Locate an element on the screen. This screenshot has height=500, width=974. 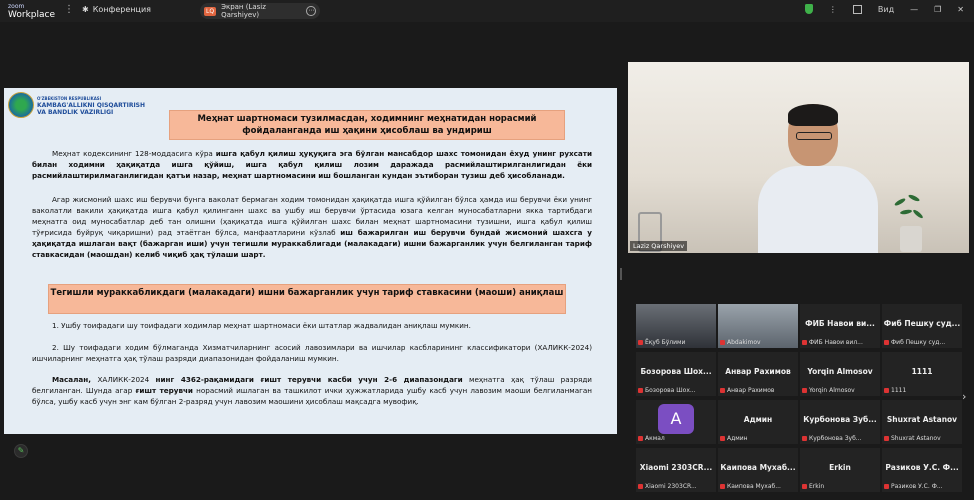
participant-tile: Shuxrat Astanov Shuxrat Astanov is located at coordinates (922, 422).